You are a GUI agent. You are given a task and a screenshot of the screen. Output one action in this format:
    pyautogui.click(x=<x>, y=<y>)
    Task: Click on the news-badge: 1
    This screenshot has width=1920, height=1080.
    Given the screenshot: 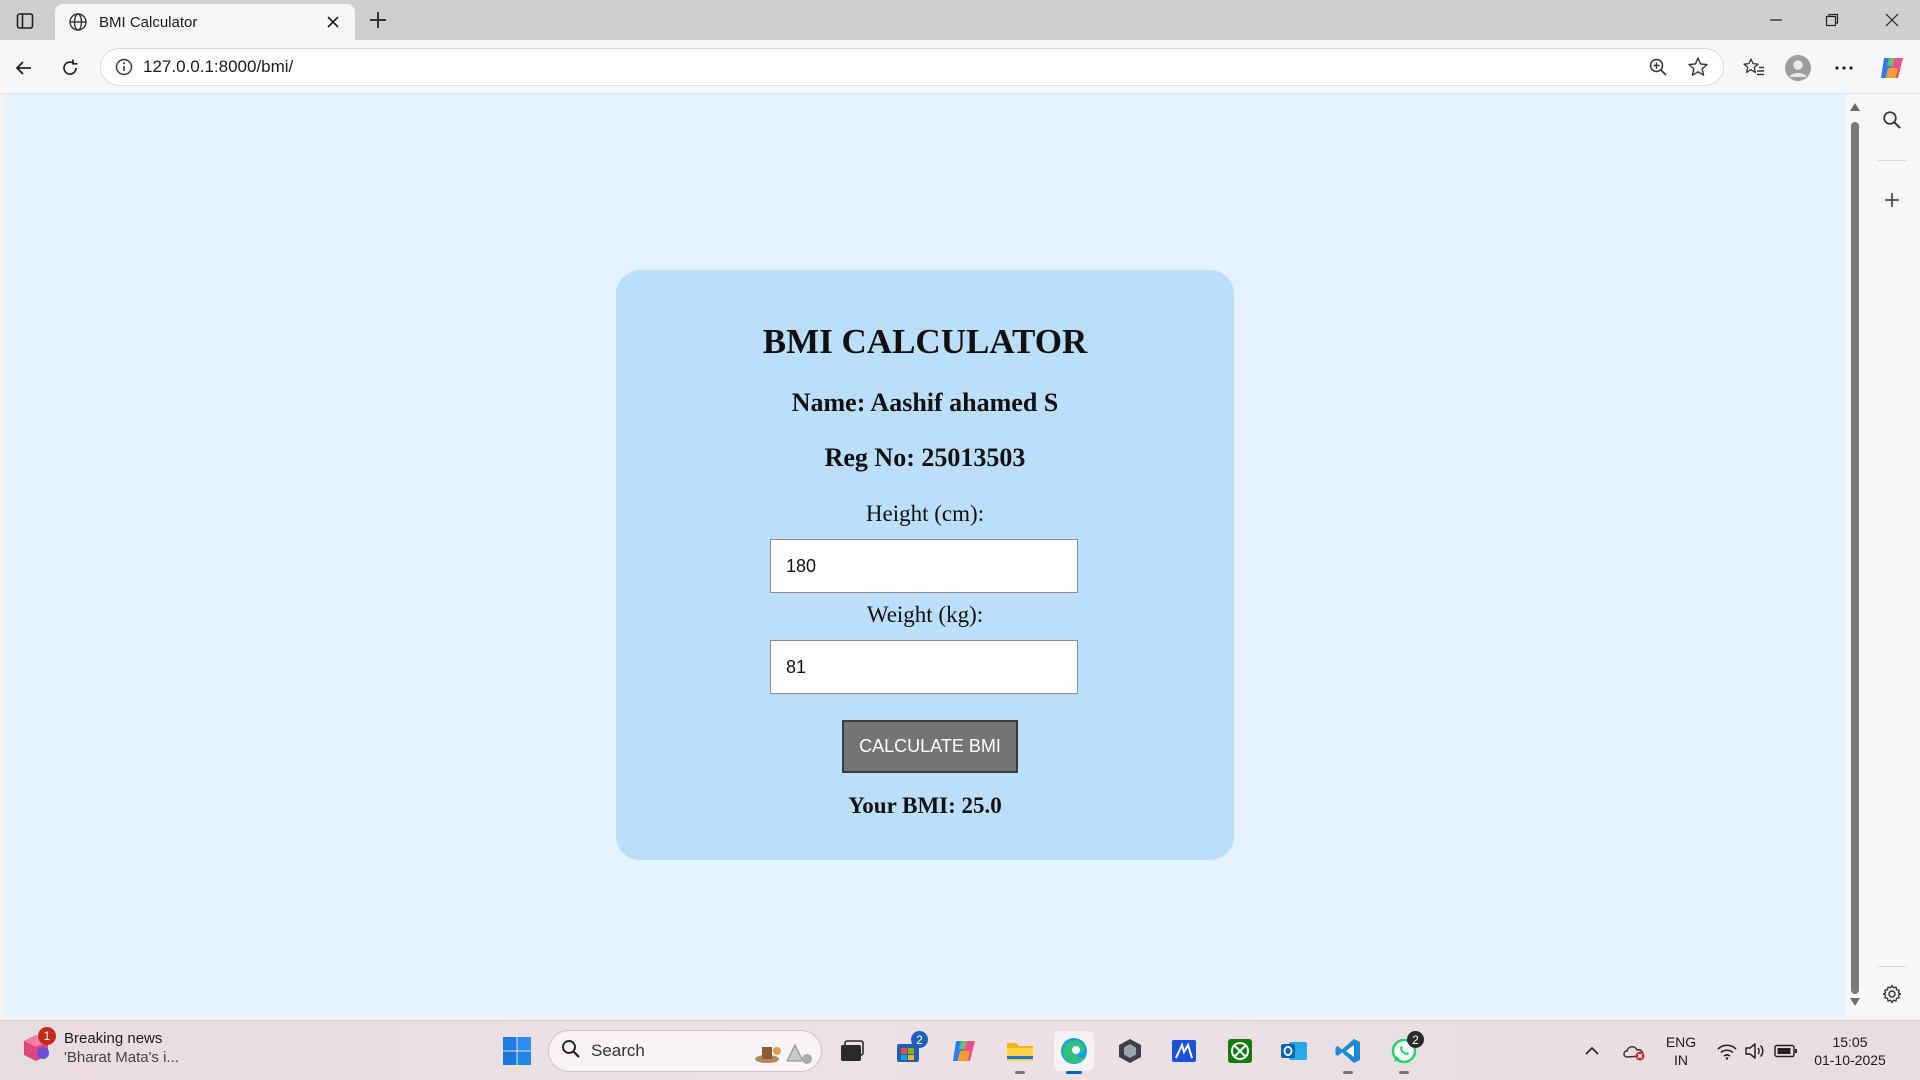 What is the action you would take?
    pyautogui.click(x=47, y=1036)
    